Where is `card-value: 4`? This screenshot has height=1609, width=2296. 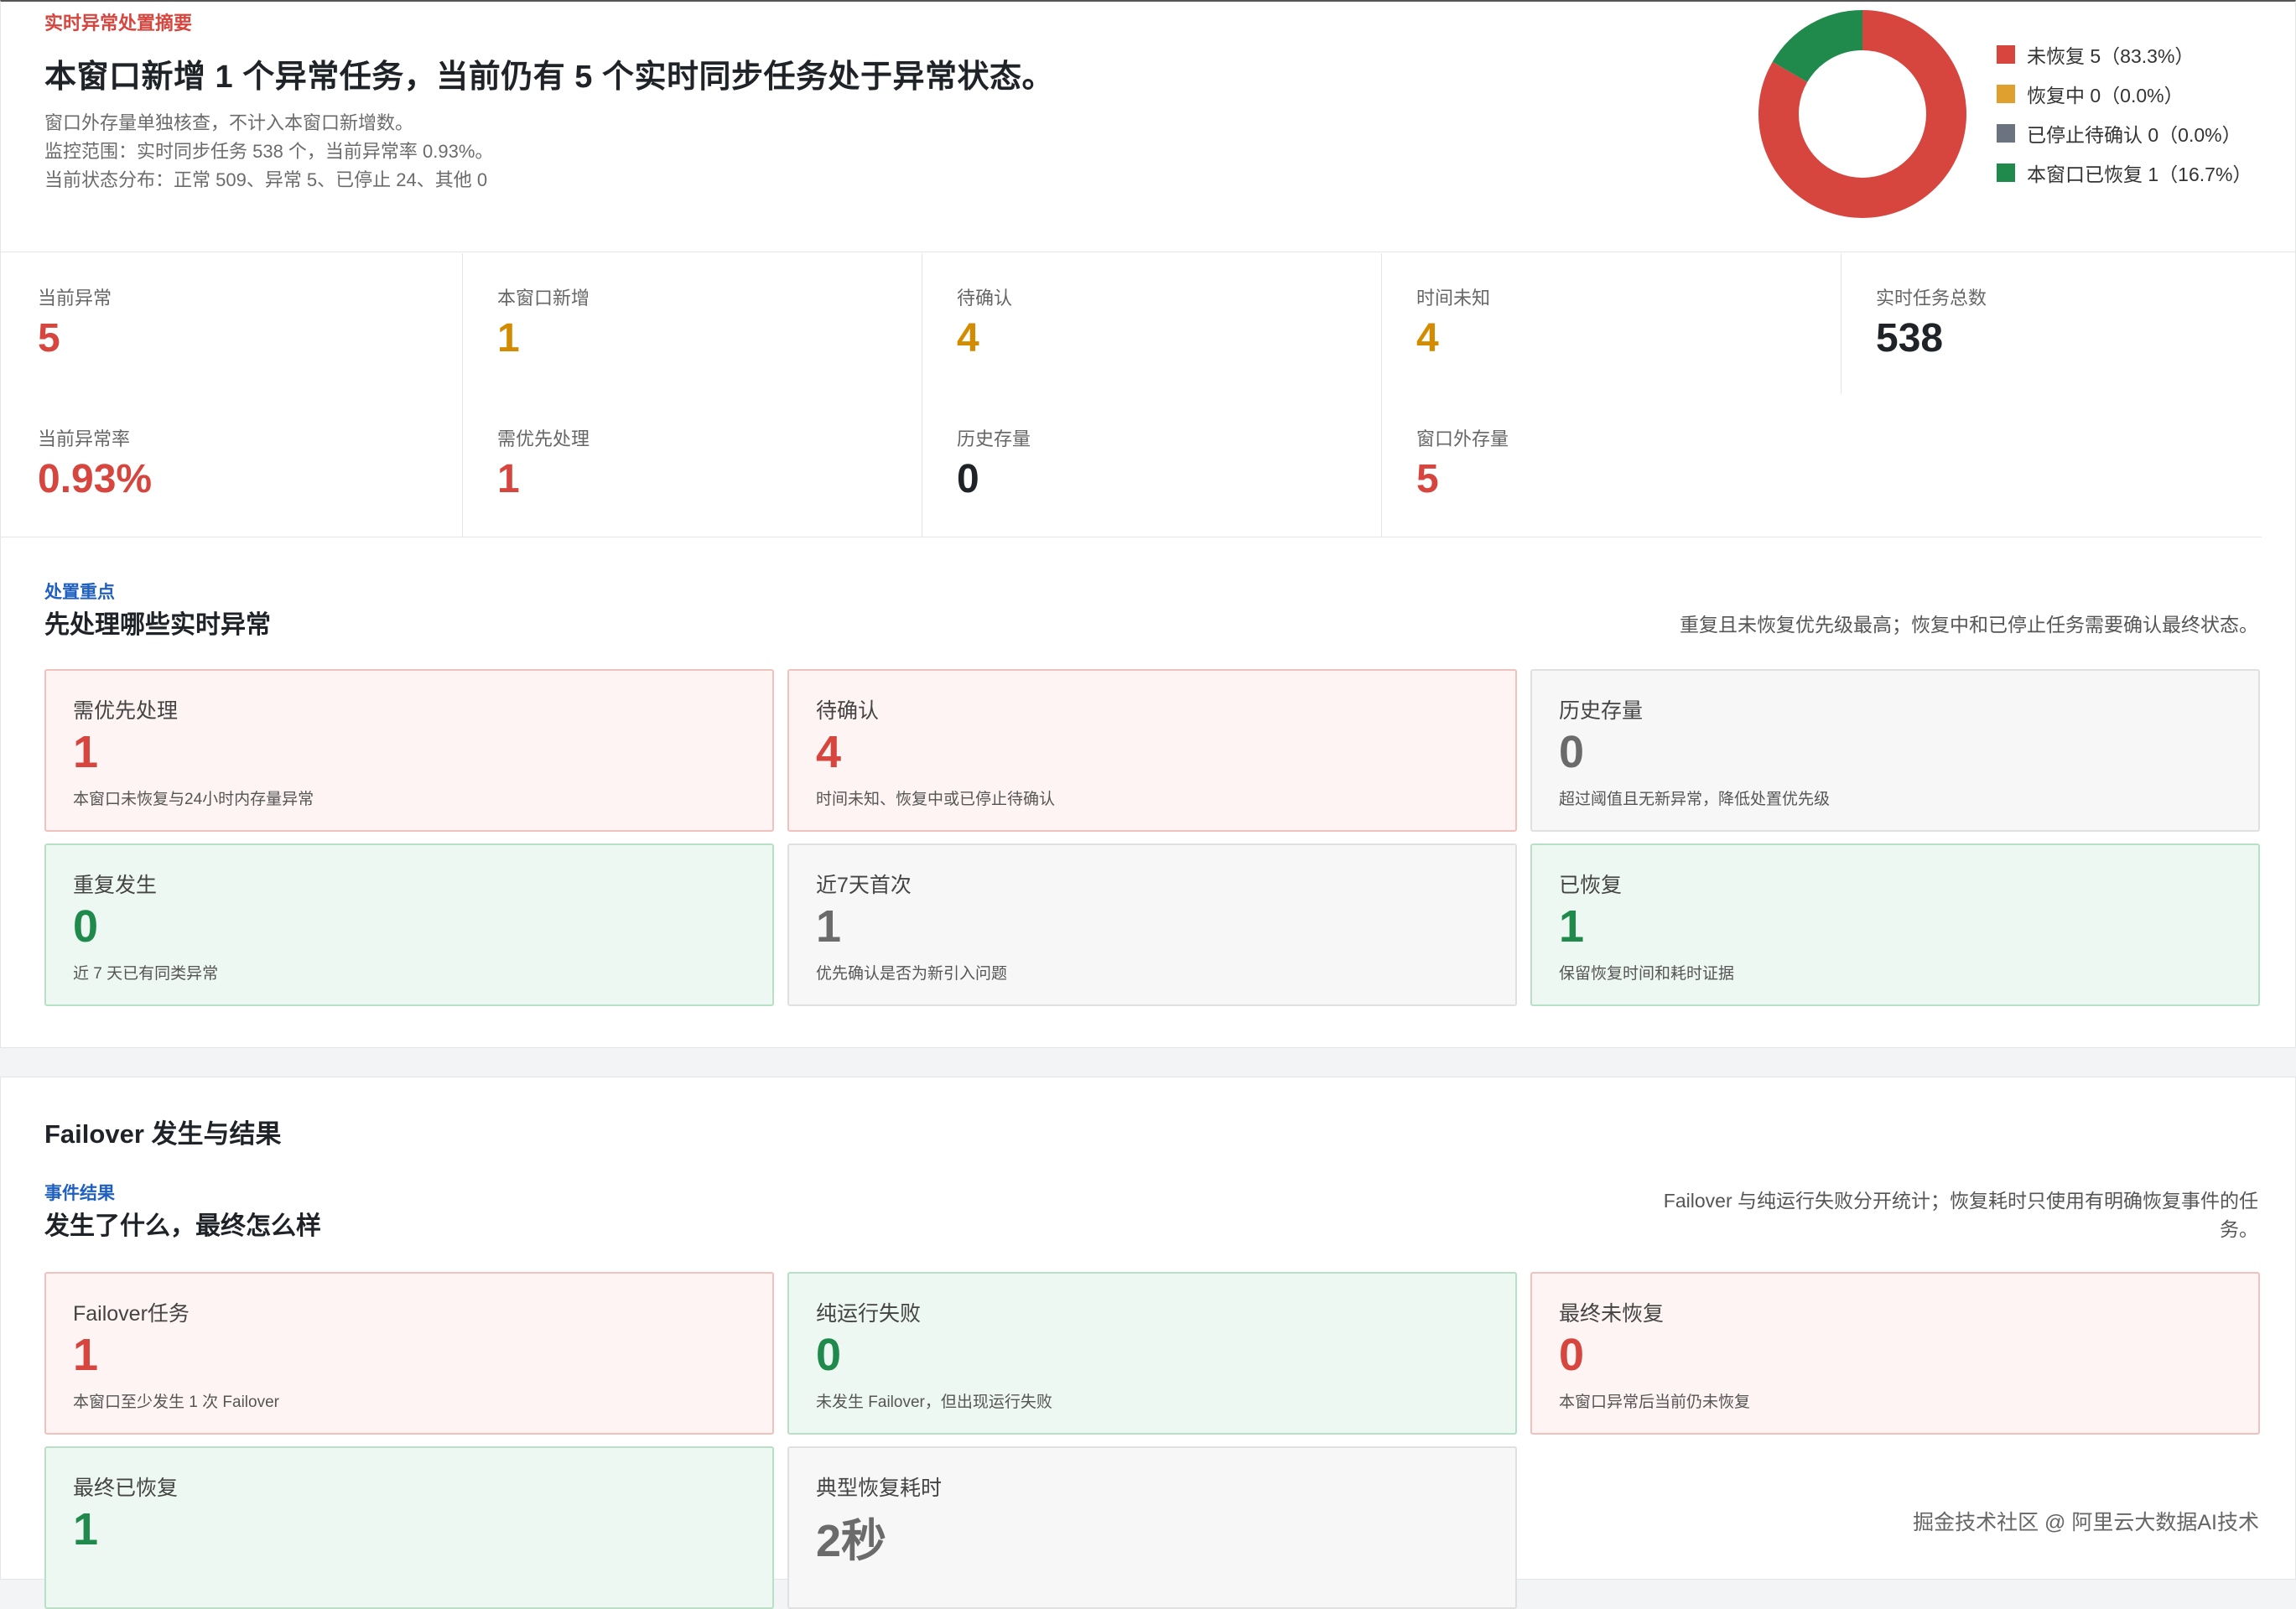
card-value: 4 is located at coordinates (829, 752).